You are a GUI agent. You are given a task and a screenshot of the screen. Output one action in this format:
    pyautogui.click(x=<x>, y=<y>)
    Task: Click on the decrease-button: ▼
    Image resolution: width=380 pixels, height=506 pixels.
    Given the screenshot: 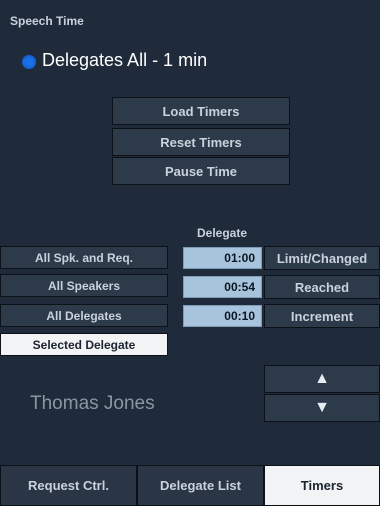 What is the action you would take?
    pyautogui.click(x=322, y=408)
    